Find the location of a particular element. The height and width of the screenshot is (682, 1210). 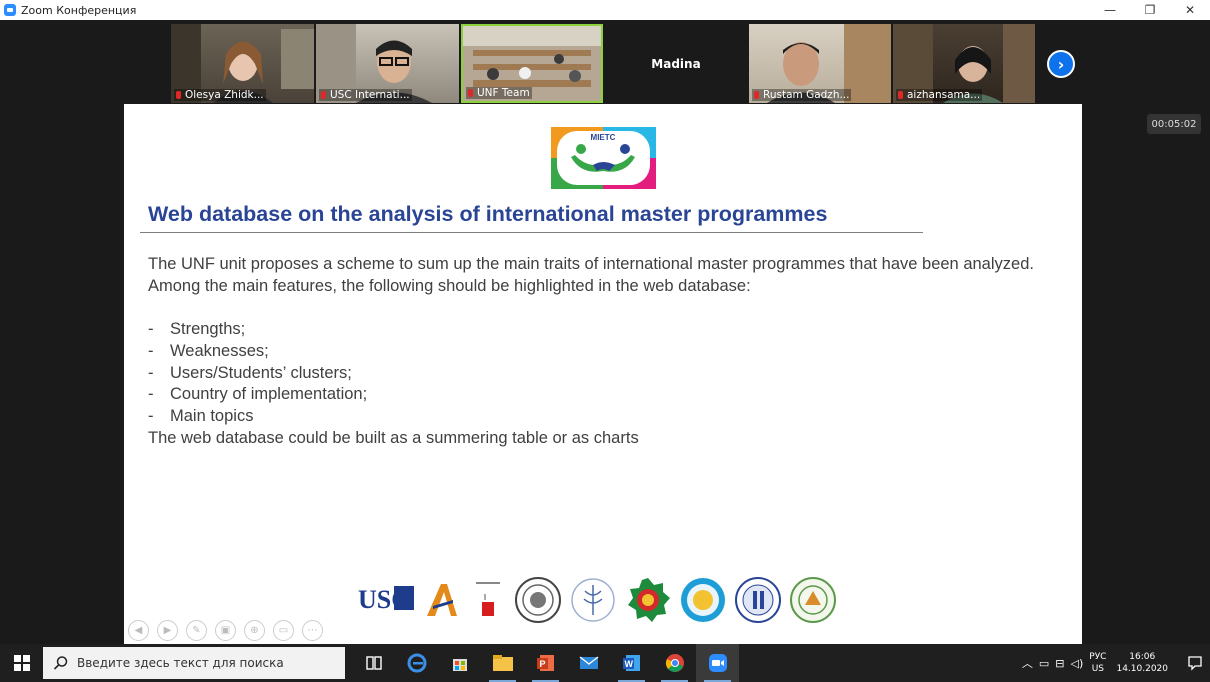

pen-icon: ✎ is located at coordinates (196, 630).